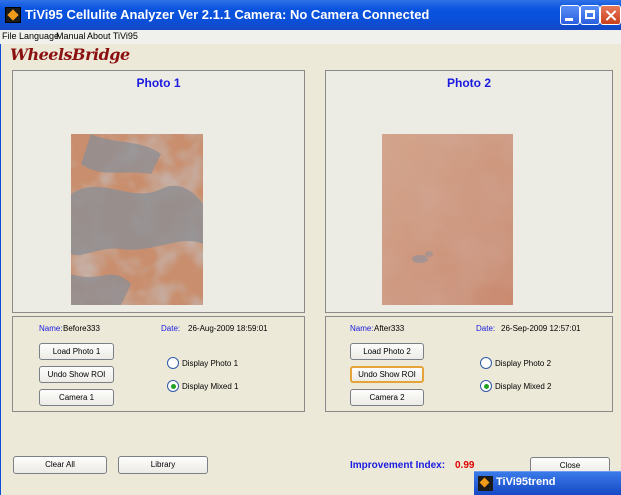 This screenshot has width=621, height=495. Describe the element at coordinates (210, 386) in the screenshot. I see `display-mixed1-label: Display Mixed 1` at that location.